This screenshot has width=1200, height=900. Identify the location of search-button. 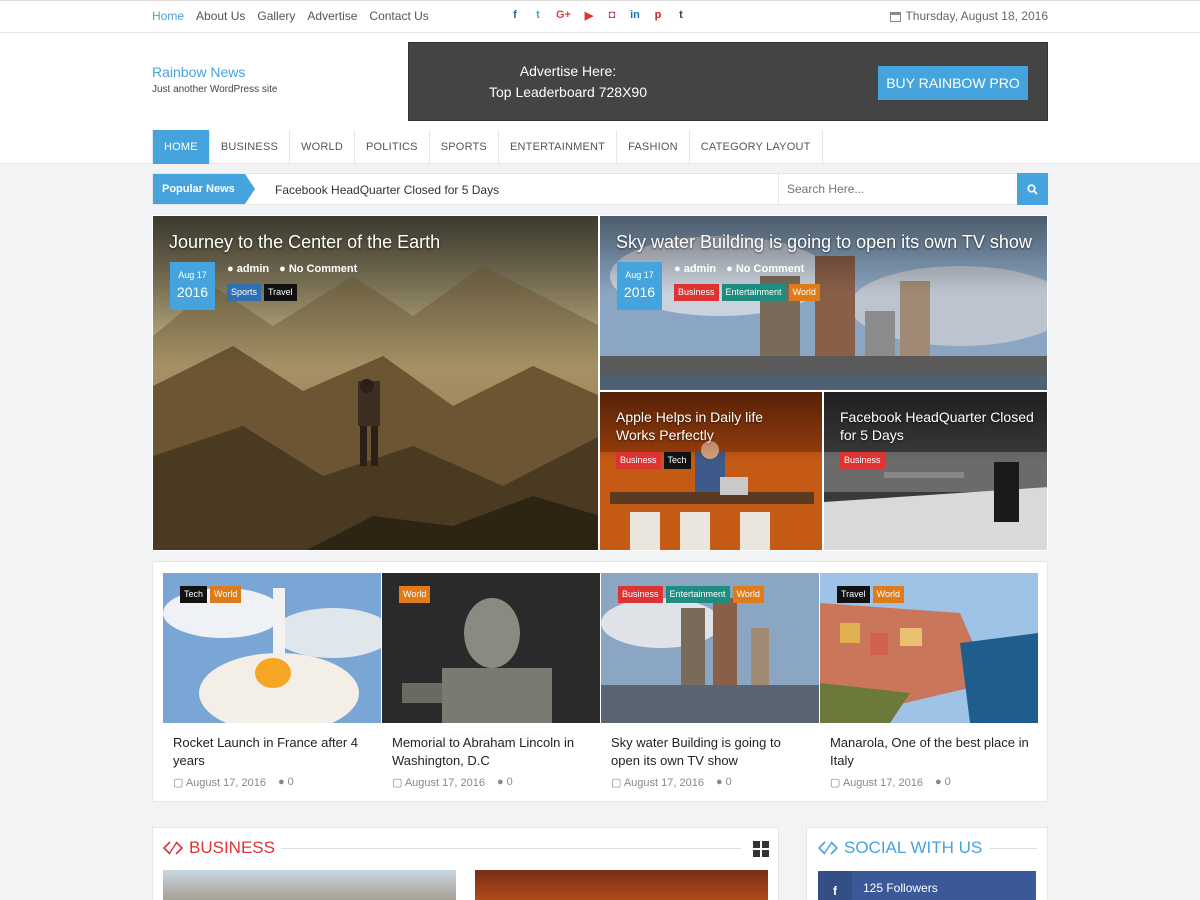
(1032, 189).